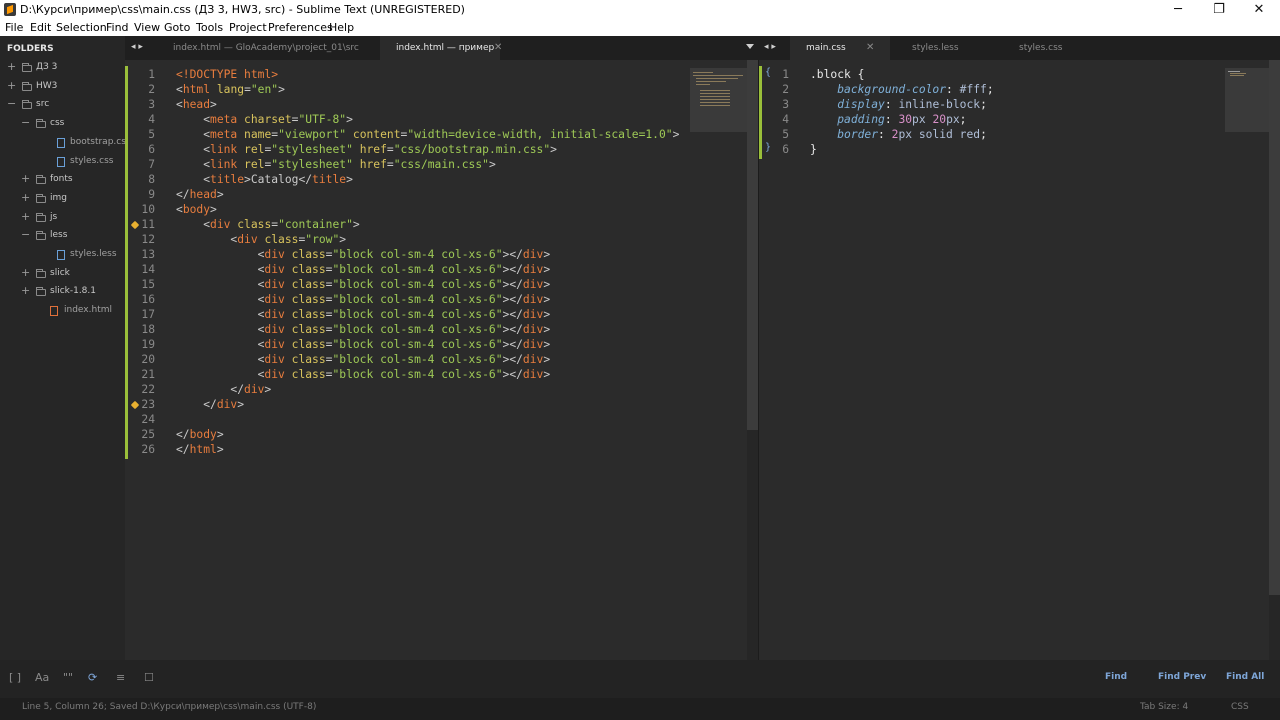 The image size is (1280, 720). Describe the element at coordinates (62, 256) in the screenshot. I see `sidebar-item-styles-less: styles.less` at that location.